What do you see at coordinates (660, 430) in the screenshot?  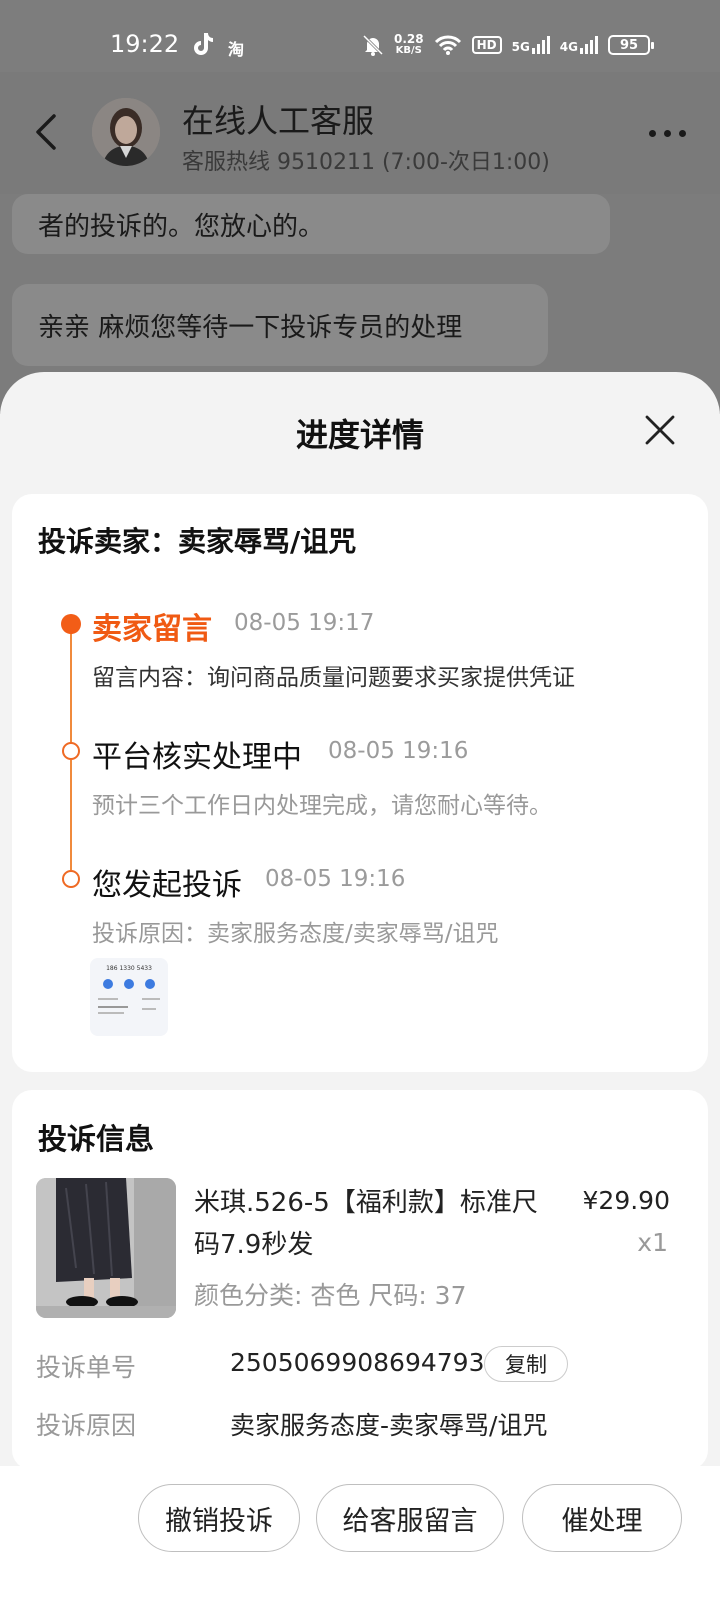 I see `close-icon` at bounding box center [660, 430].